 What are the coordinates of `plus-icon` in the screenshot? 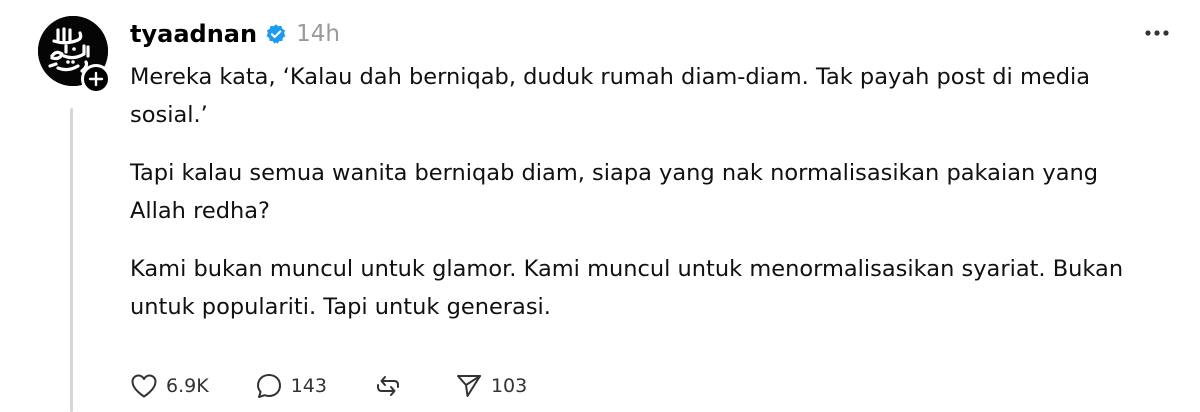 It's located at (96, 79).